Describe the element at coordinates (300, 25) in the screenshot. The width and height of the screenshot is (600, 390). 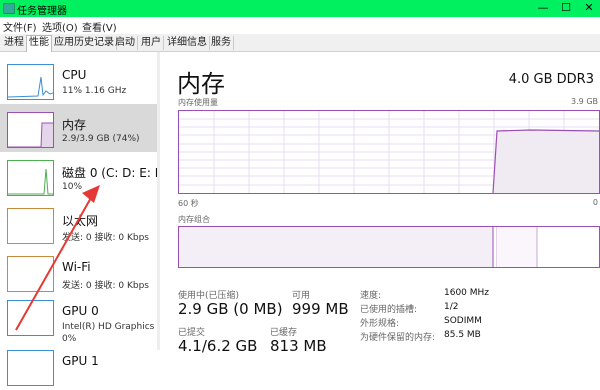
I see `menu-bar: 文件(F) 选项(O) 查看(V)` at that location.